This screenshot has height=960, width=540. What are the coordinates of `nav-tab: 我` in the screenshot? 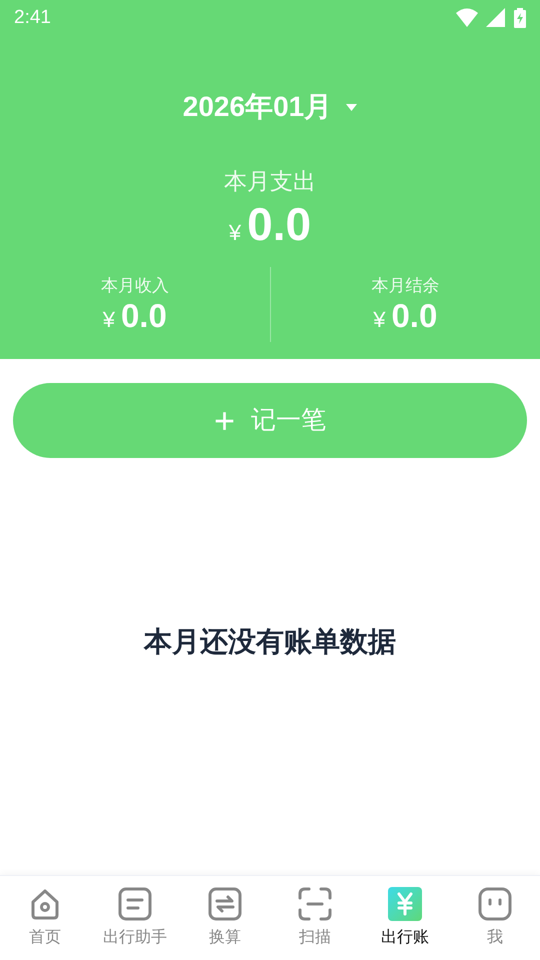 It's located at (495, 918).